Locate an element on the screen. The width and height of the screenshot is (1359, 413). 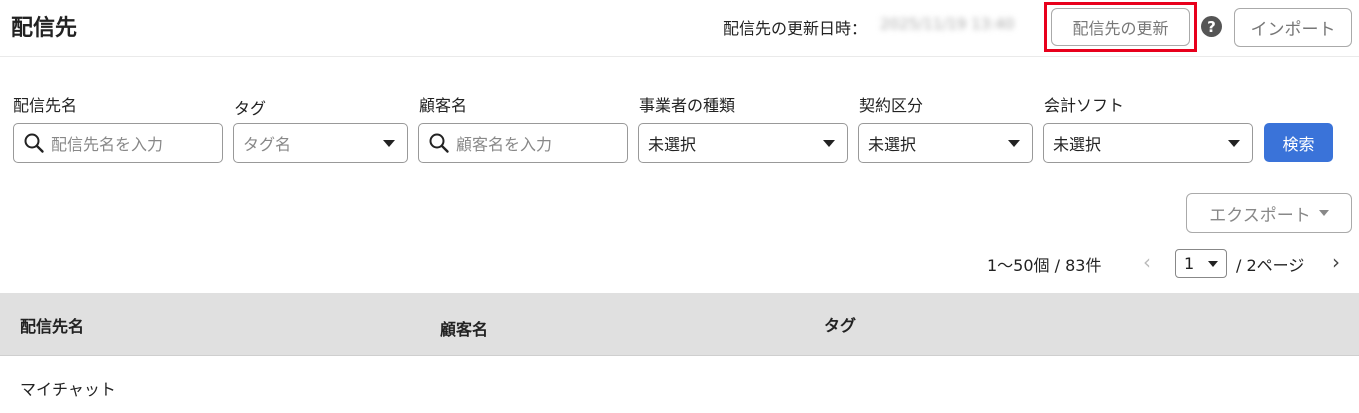
tag-filter-label: タグ is located at coordinates (250, 108).